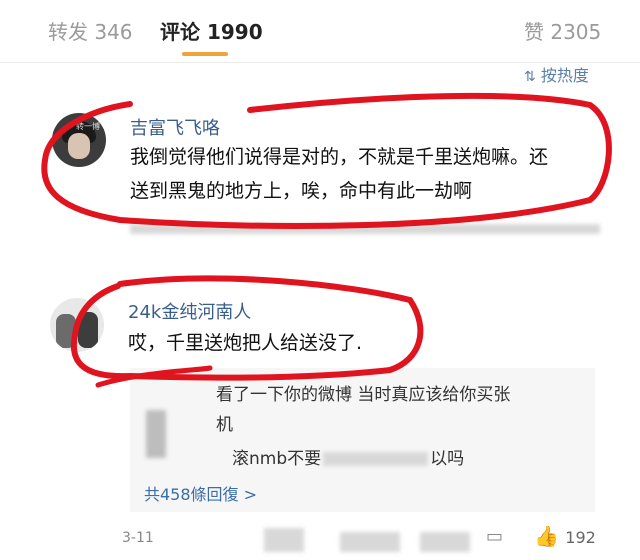  Describe the element at coordinates (530, 77) in the screenshot. I see `sort-icon: ⇅` at that location.